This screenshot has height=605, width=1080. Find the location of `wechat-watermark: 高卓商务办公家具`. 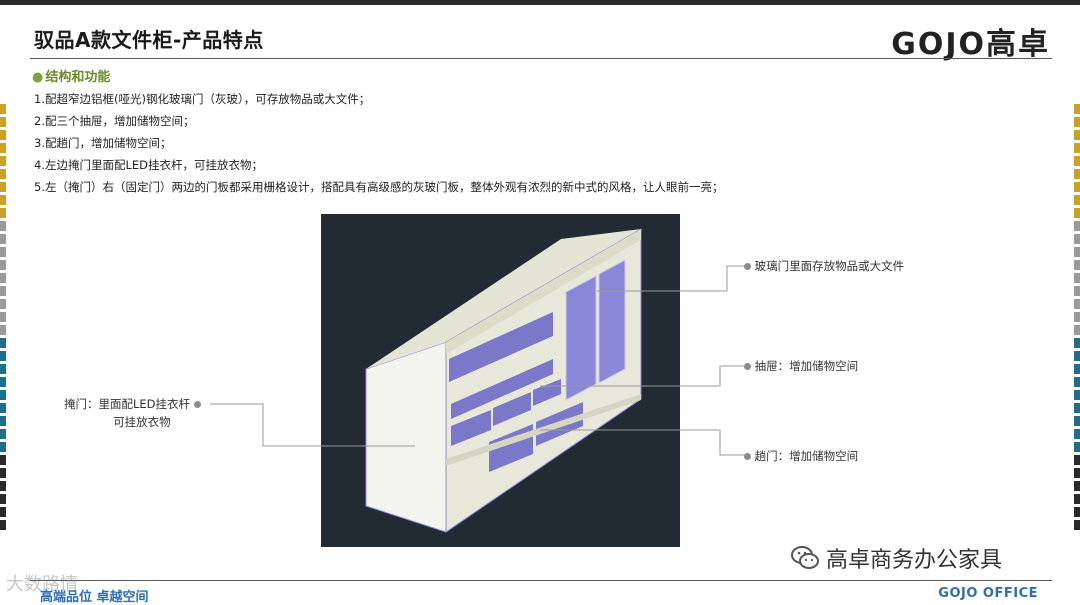

wechat-watermark: 高卓商务办公家具 is located at coordinates (896, 559).